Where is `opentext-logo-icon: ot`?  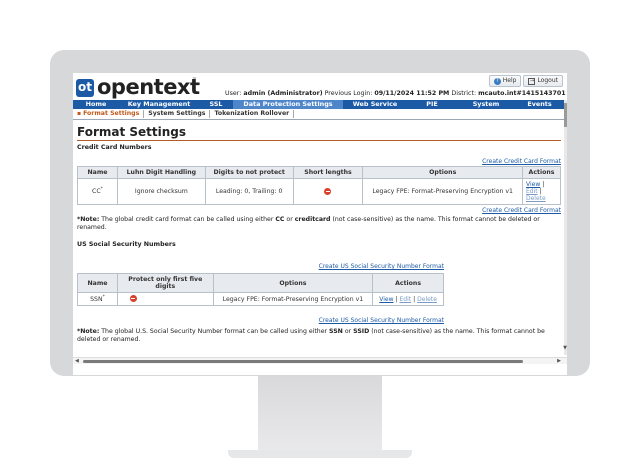
opentext-logo-icon: ot is located at coordinates (85, 88).